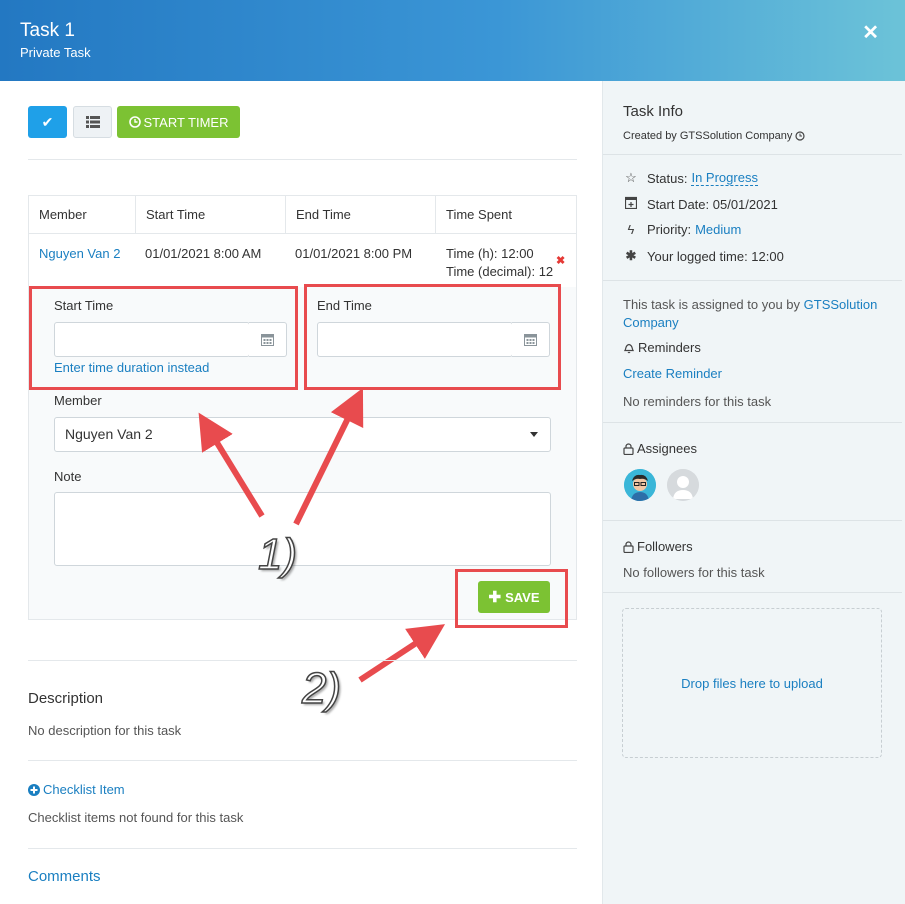 The height and width of the screenshot is (904, 905). What do you see at coordinates (631, 255) in the screenshot?
I see `asterisk-icon: ✱` at bounding box center [631, 255].